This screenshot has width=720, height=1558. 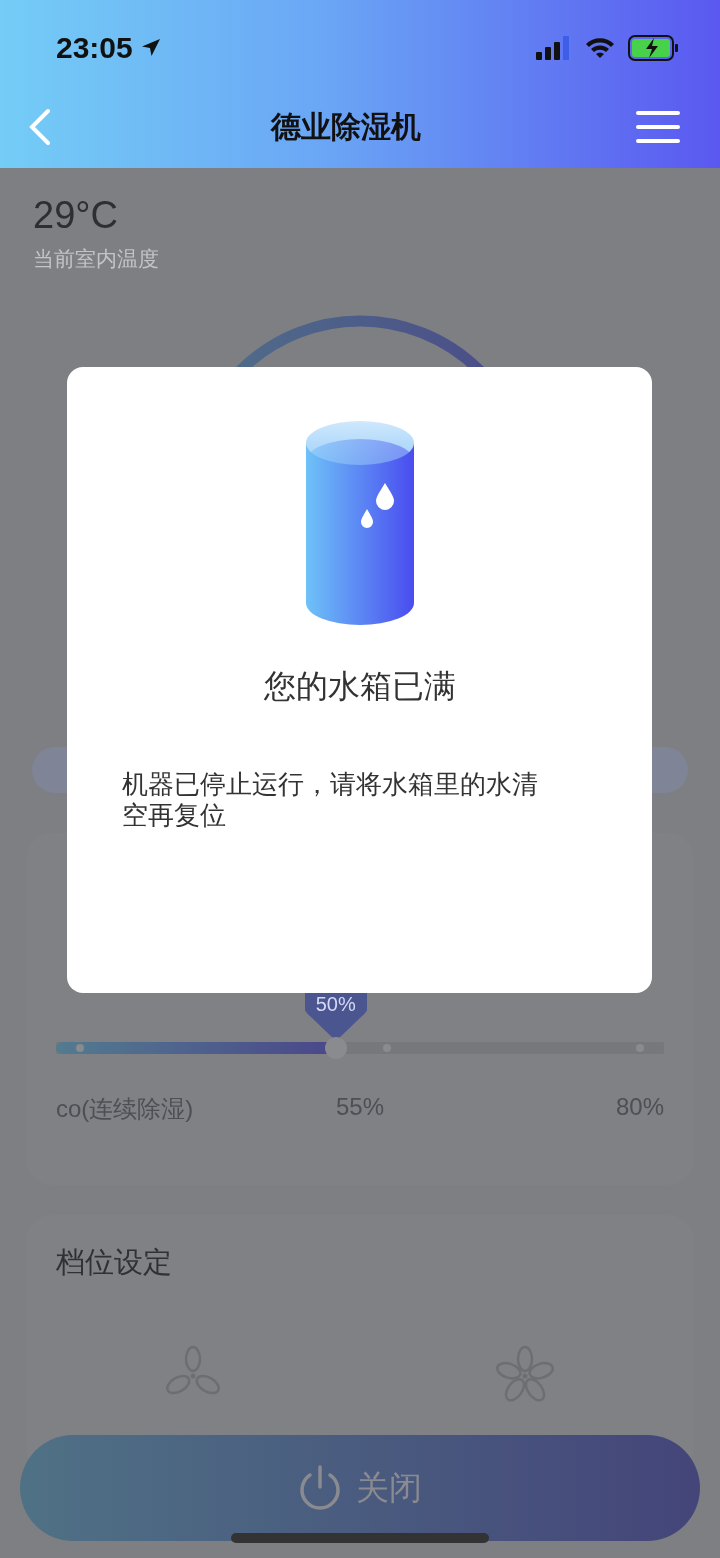 I want to click on dialog-message: 机器已停止运行，请将水箱里的水清空再复位, so click(x=330, y=800).